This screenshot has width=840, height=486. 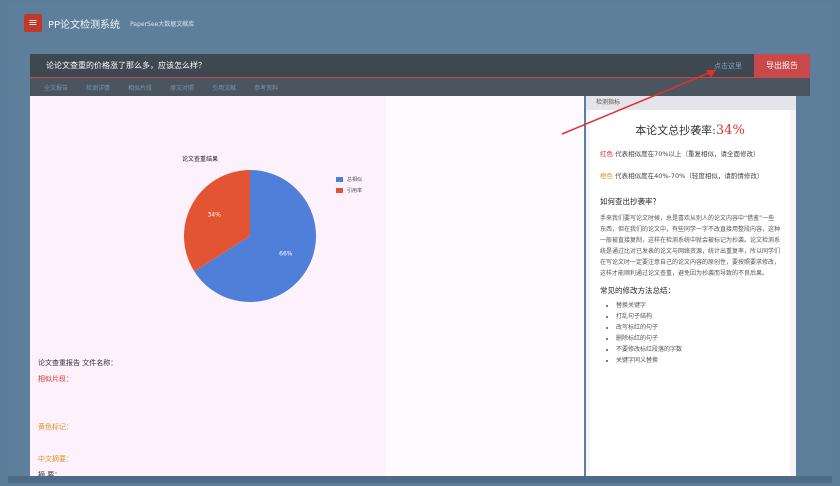 I want to click on app-header: ≡ PP论文检测系统 PaperSee大数据文献库, so click(x=420, y=23).